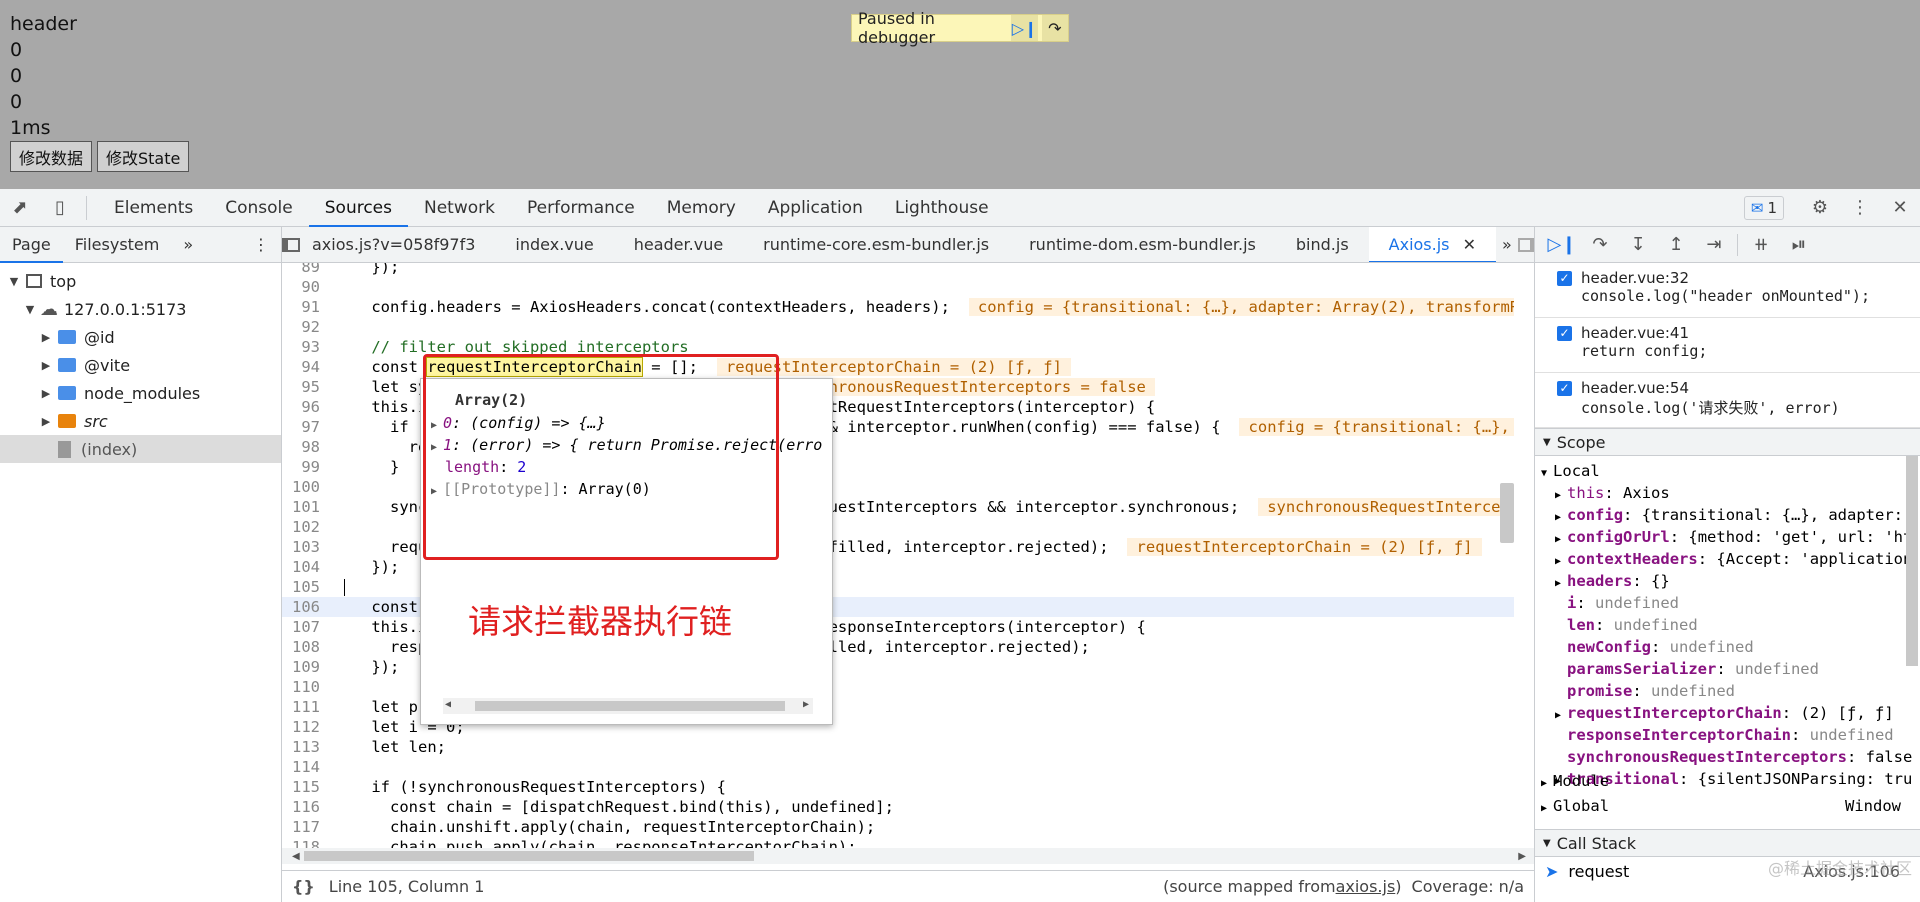 The image size is (1920, 902). I want to click on scope-variable: paramsSerializer: undefined, so click(1743, 669).